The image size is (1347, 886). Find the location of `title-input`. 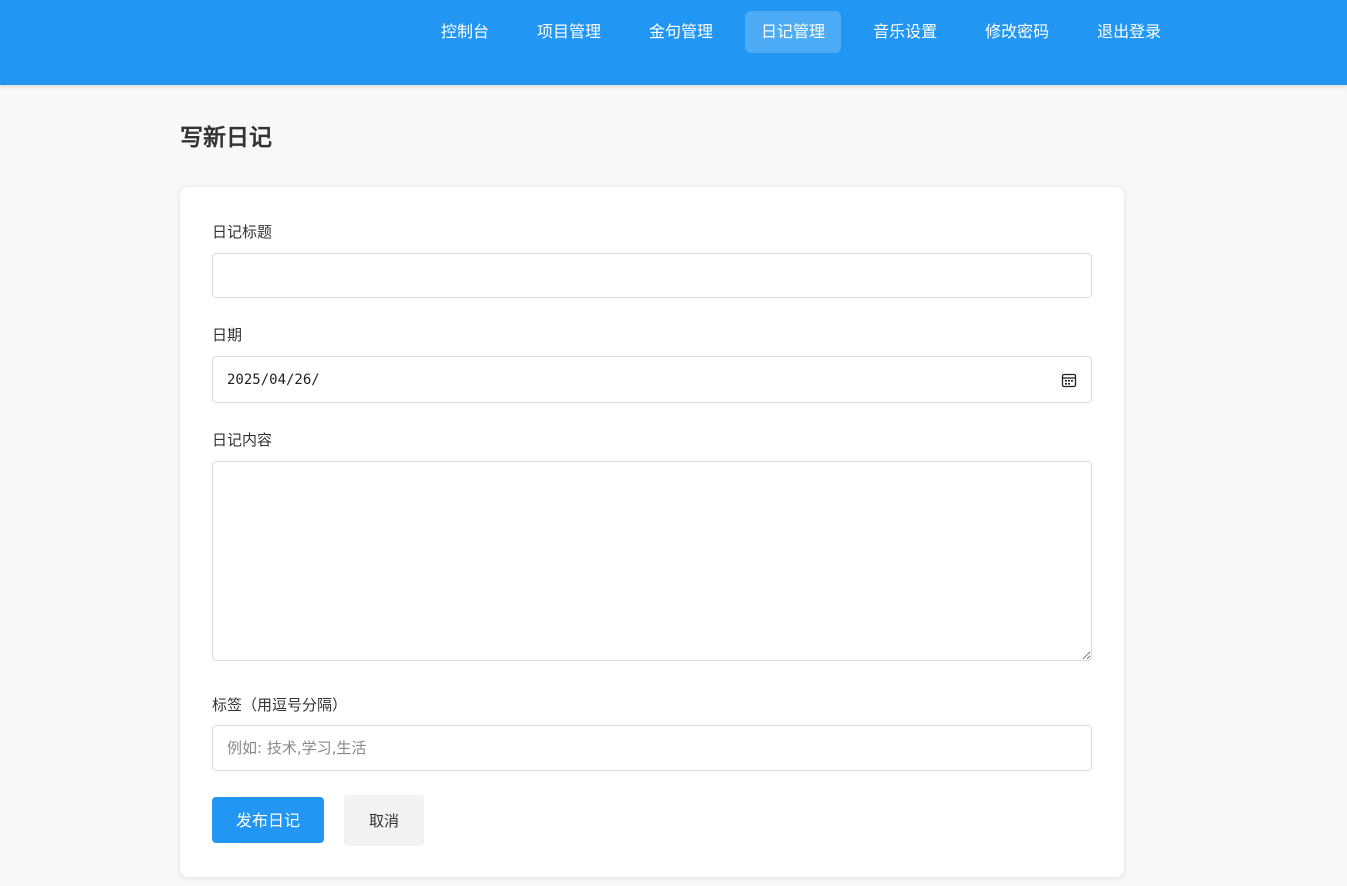

title-input is located at coordinates (652, 275).